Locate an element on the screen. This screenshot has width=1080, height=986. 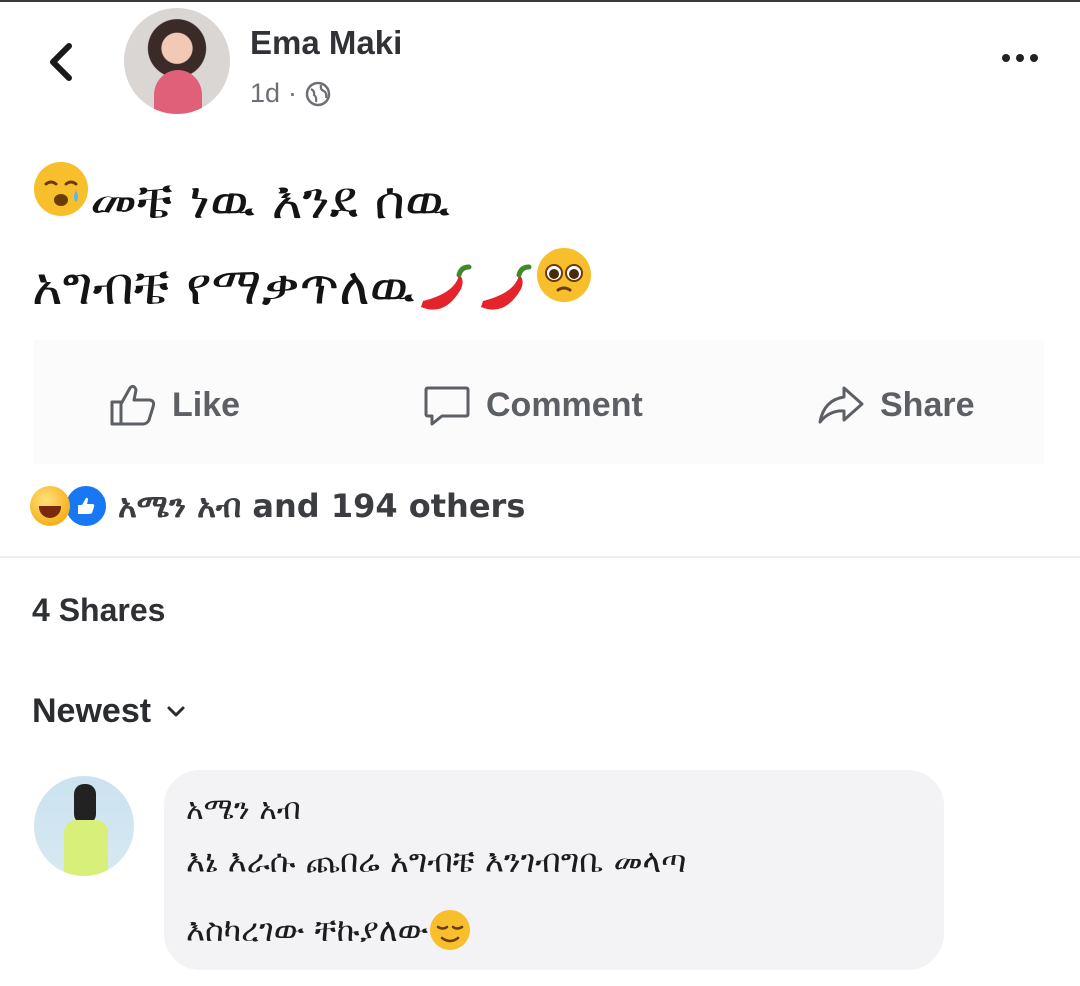
post-text-line-2-text: አግብቼ የማቃጥለዉ is located at coordinates (223, 287).